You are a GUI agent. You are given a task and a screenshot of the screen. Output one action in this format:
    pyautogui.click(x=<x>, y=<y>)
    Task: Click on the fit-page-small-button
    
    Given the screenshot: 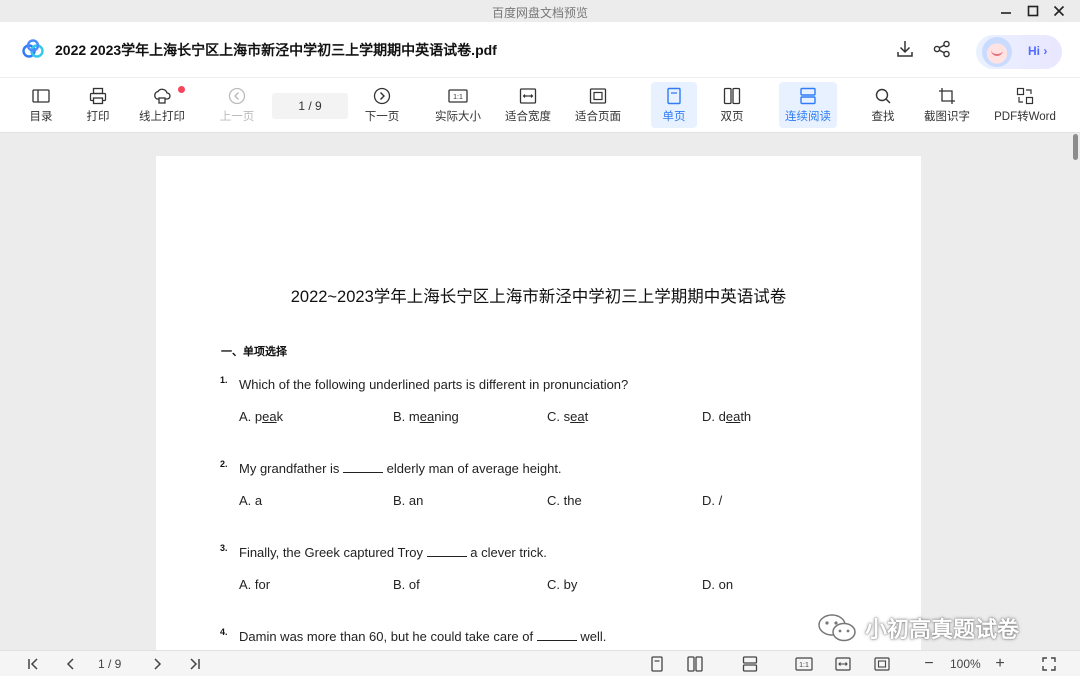 What is the action you would take?
    pyautogui.click(x=882, y=664)
    